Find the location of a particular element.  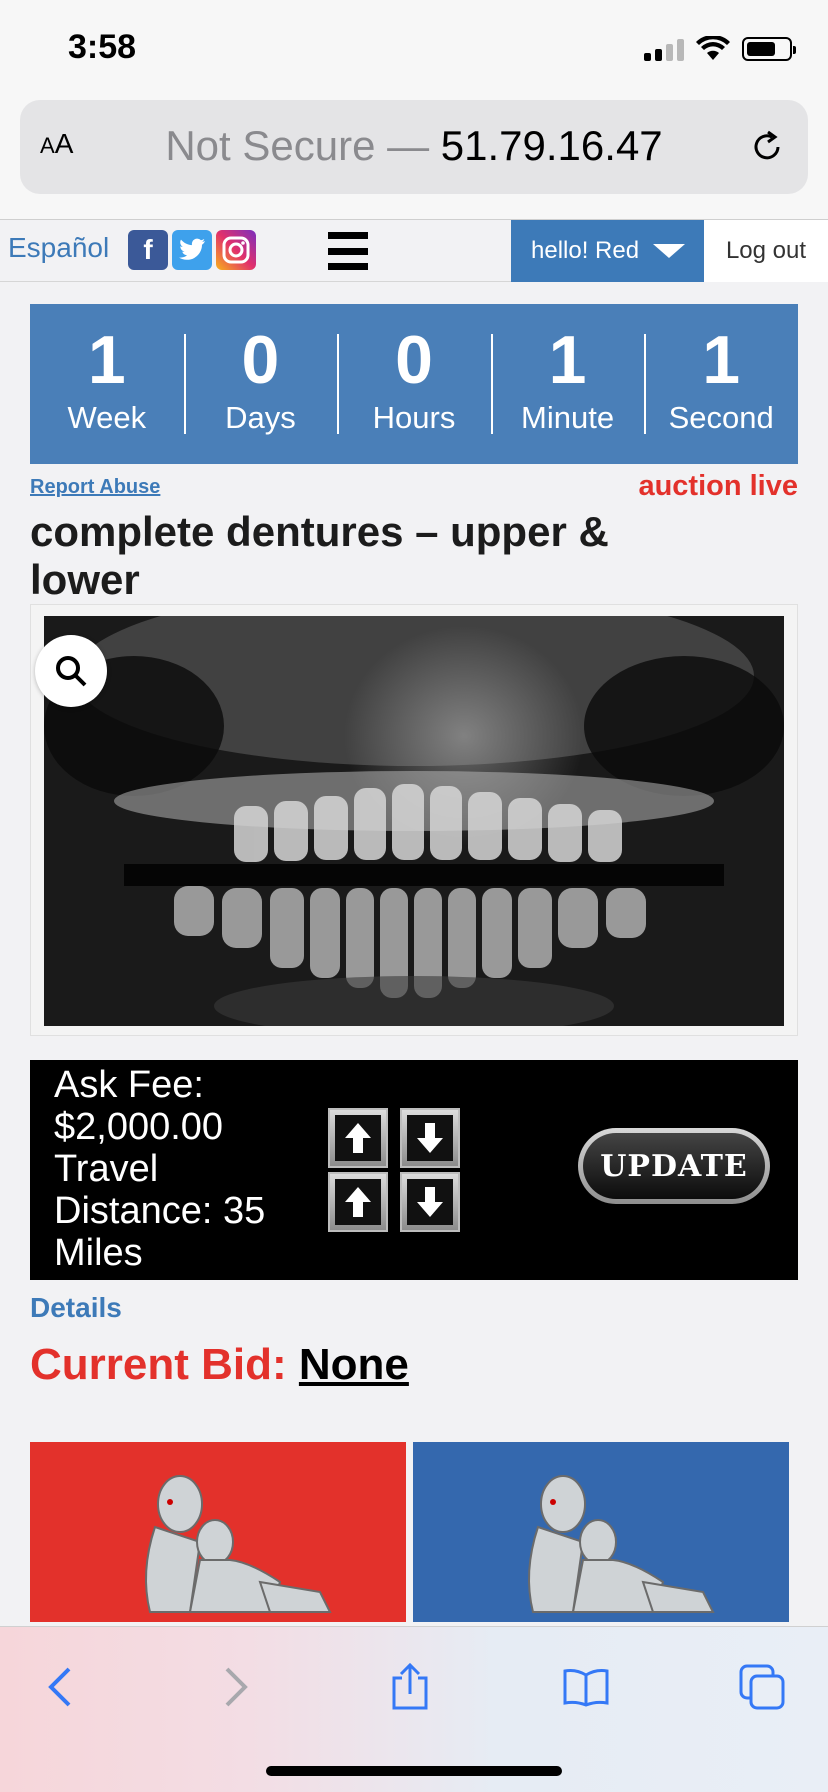

auction-status: auction live is located at coordinates (718, 486).